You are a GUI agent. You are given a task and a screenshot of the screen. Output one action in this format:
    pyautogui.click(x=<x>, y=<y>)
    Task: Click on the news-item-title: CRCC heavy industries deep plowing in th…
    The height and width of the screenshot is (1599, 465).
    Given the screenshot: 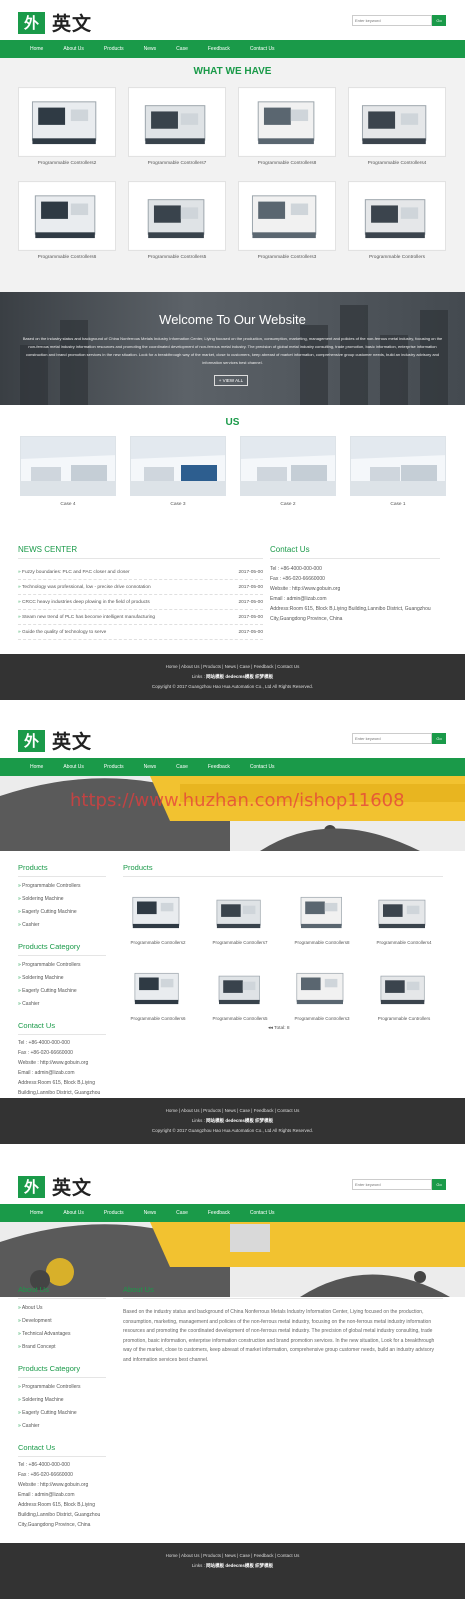 What is the action you would take?
    pyautogui.click(x=84, y=602)
    